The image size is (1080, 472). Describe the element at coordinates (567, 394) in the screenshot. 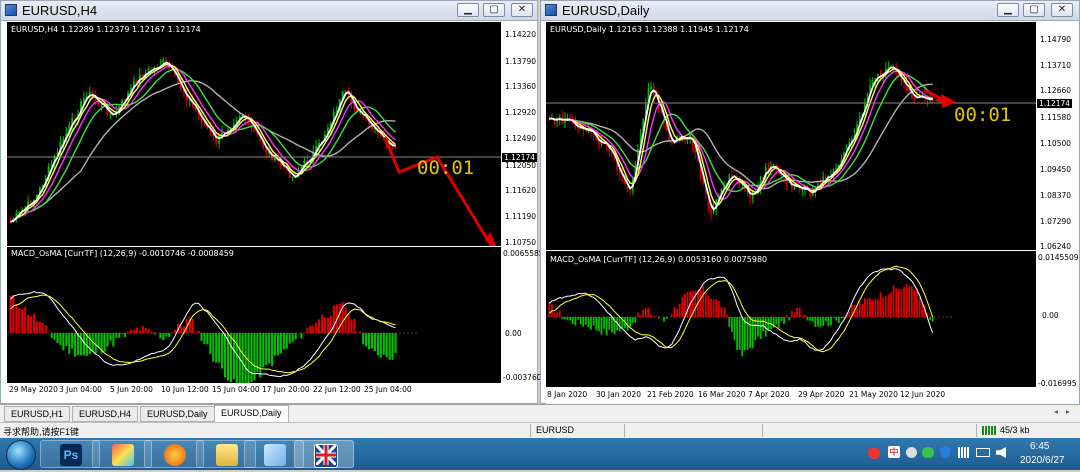

I see `date-tick: 8 Jan 2020` at that location.